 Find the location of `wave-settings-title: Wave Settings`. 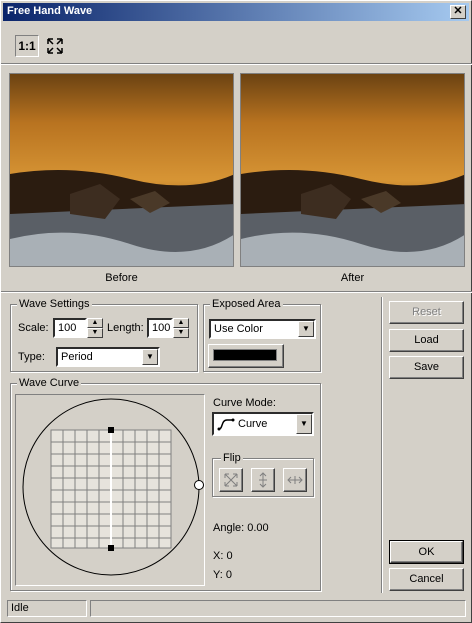

wave-settings-title: Wave Settings is located at coordinates (54, 304).